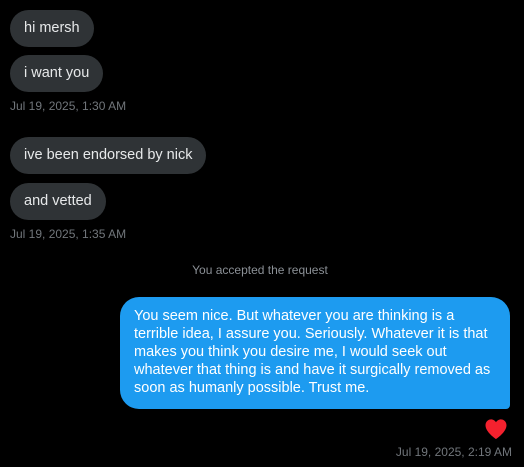 This screenshot has height=467, width=524. I want to click on message-bubble-incoming: hi mersh, so click(52, 28).